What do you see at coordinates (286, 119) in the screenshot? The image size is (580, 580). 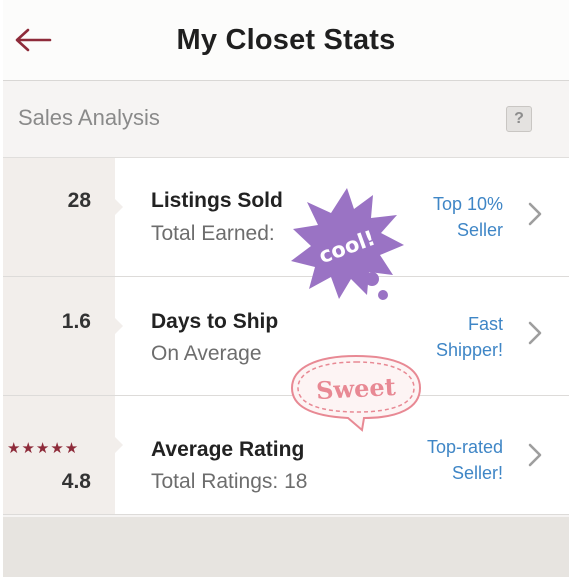 I see `section-header: Sales Analysis` at bounding box center [286, 119].